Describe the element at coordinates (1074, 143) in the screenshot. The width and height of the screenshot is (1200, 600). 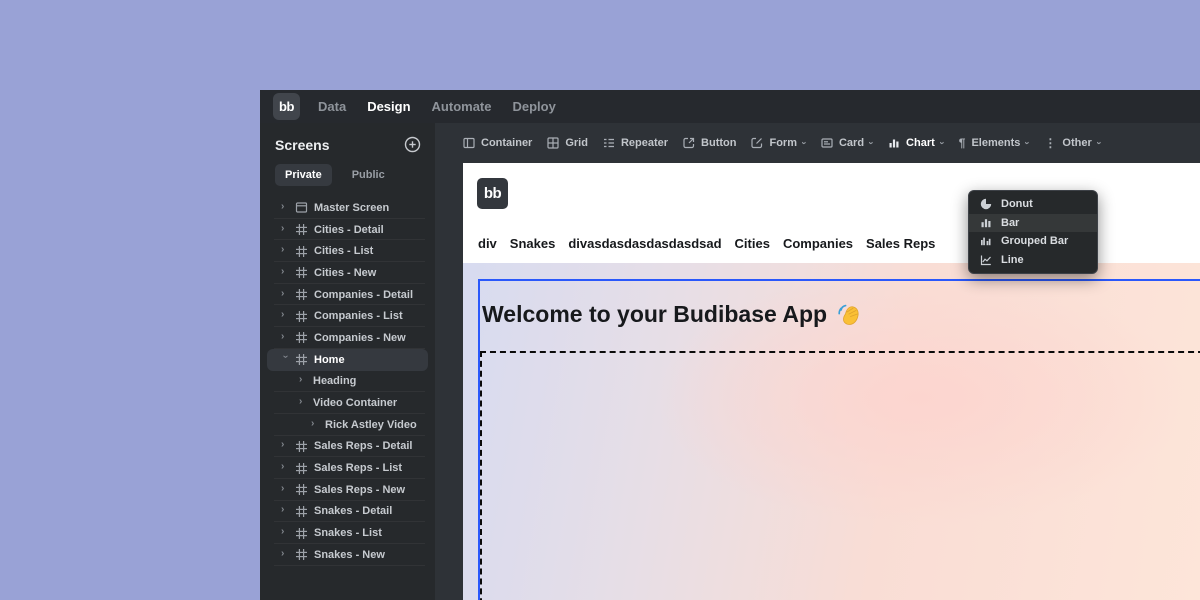
I see `toolbar-item: ⋮ Other ›` at that location.